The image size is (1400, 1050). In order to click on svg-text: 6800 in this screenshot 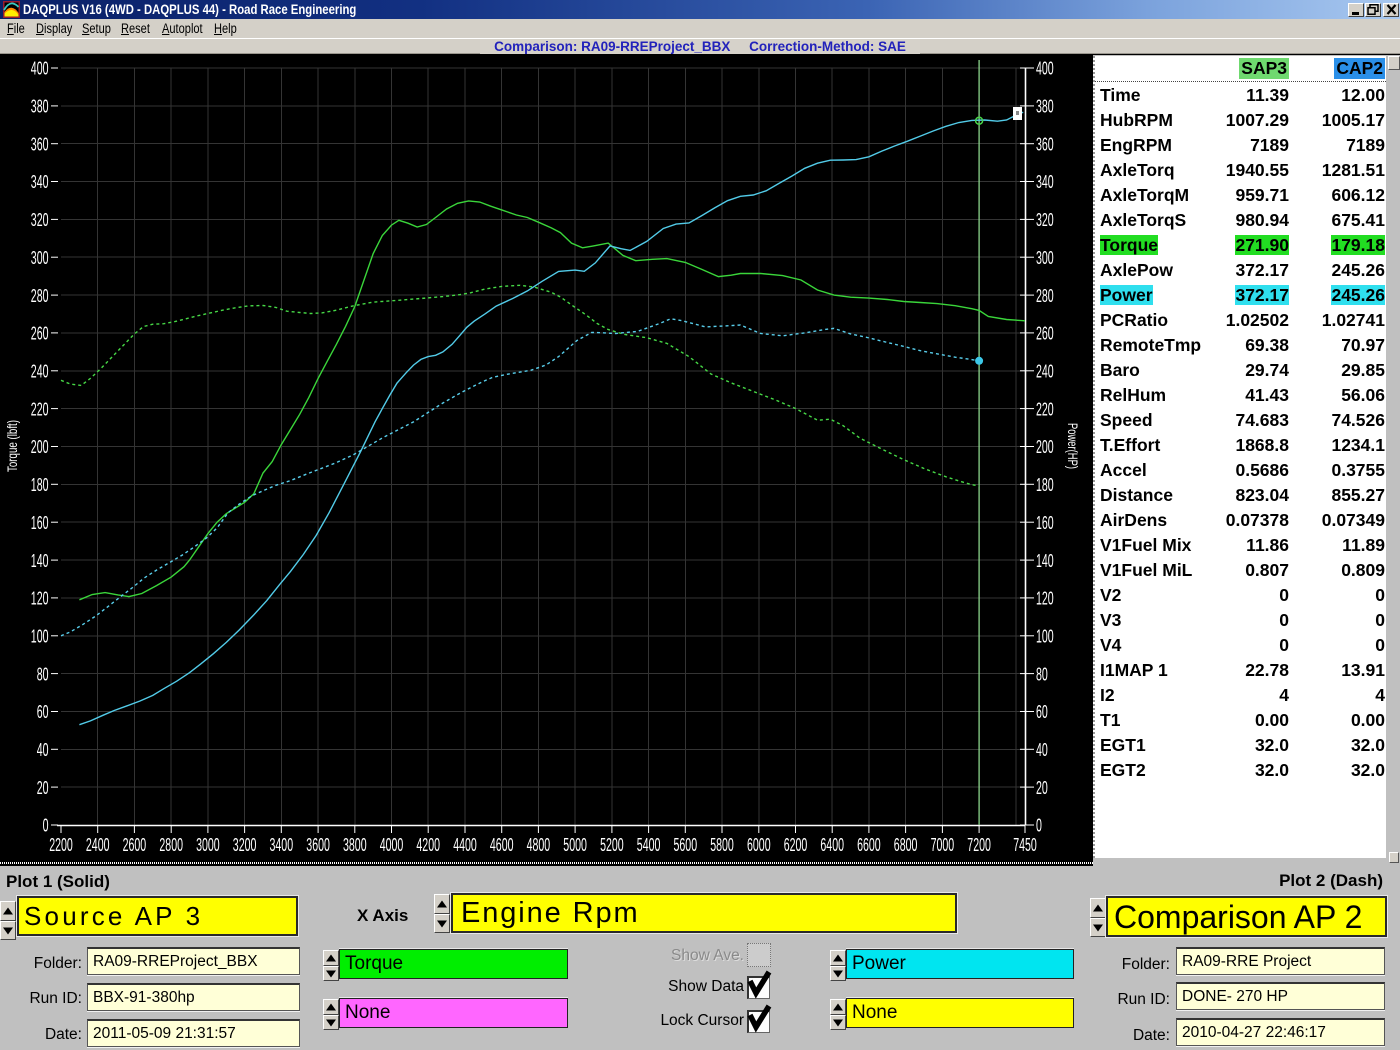, I will do `click(906, 844)`.